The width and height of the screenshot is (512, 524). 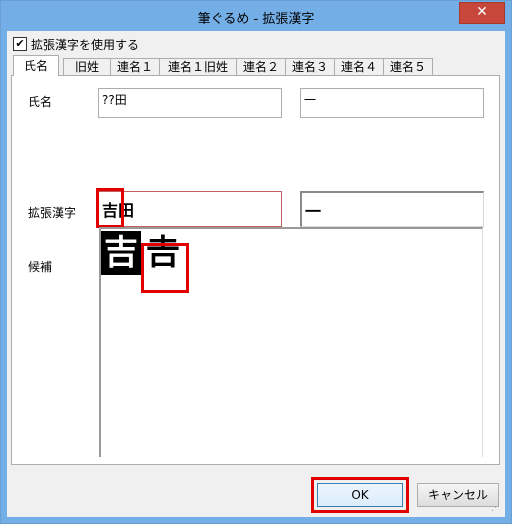 What do you see at coordinates (52, 213) in the screenshot?
I see `extended-kanji-label: 拡張漢字` at bounding box center [52, 213].